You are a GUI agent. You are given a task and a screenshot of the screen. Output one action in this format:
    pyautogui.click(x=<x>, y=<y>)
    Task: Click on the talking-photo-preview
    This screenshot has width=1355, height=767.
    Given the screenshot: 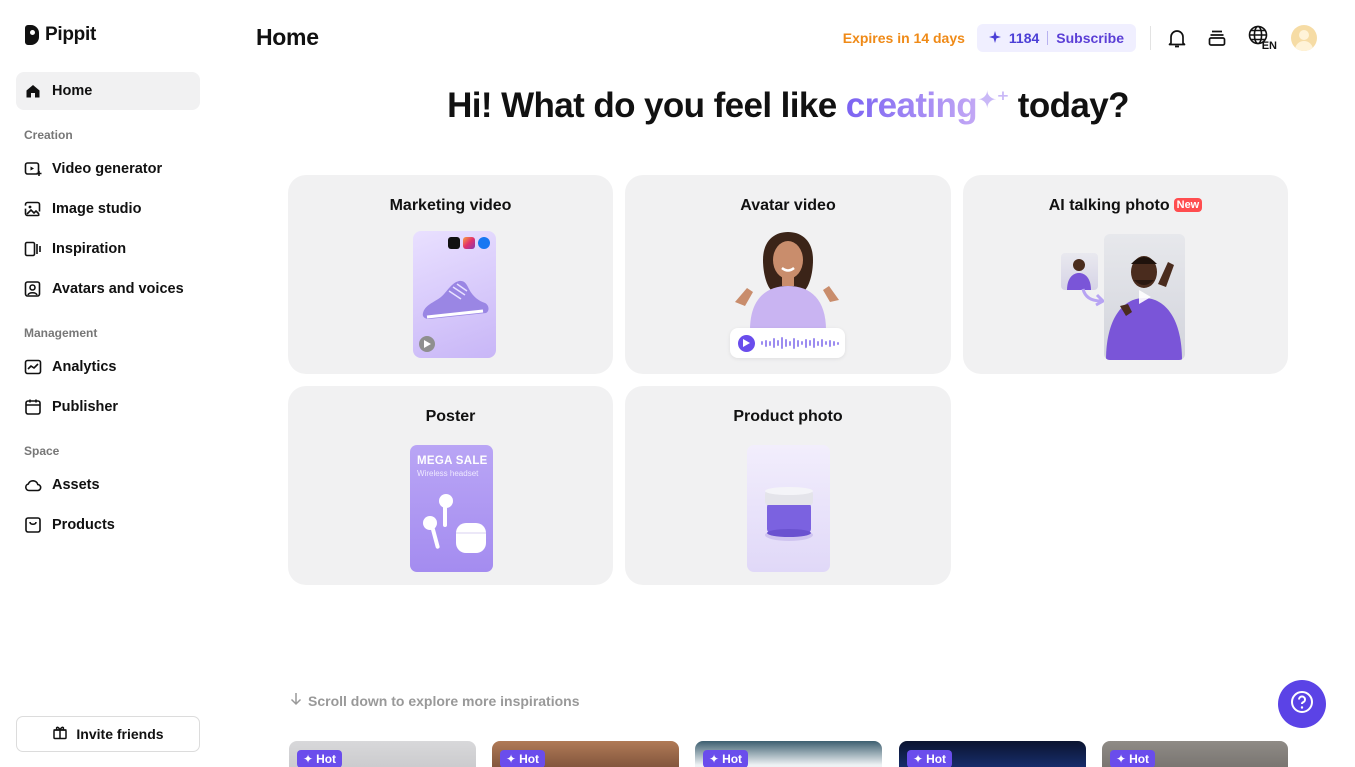 What is the action you would take?
    pyautogui.click(x=1144, y=297)
    